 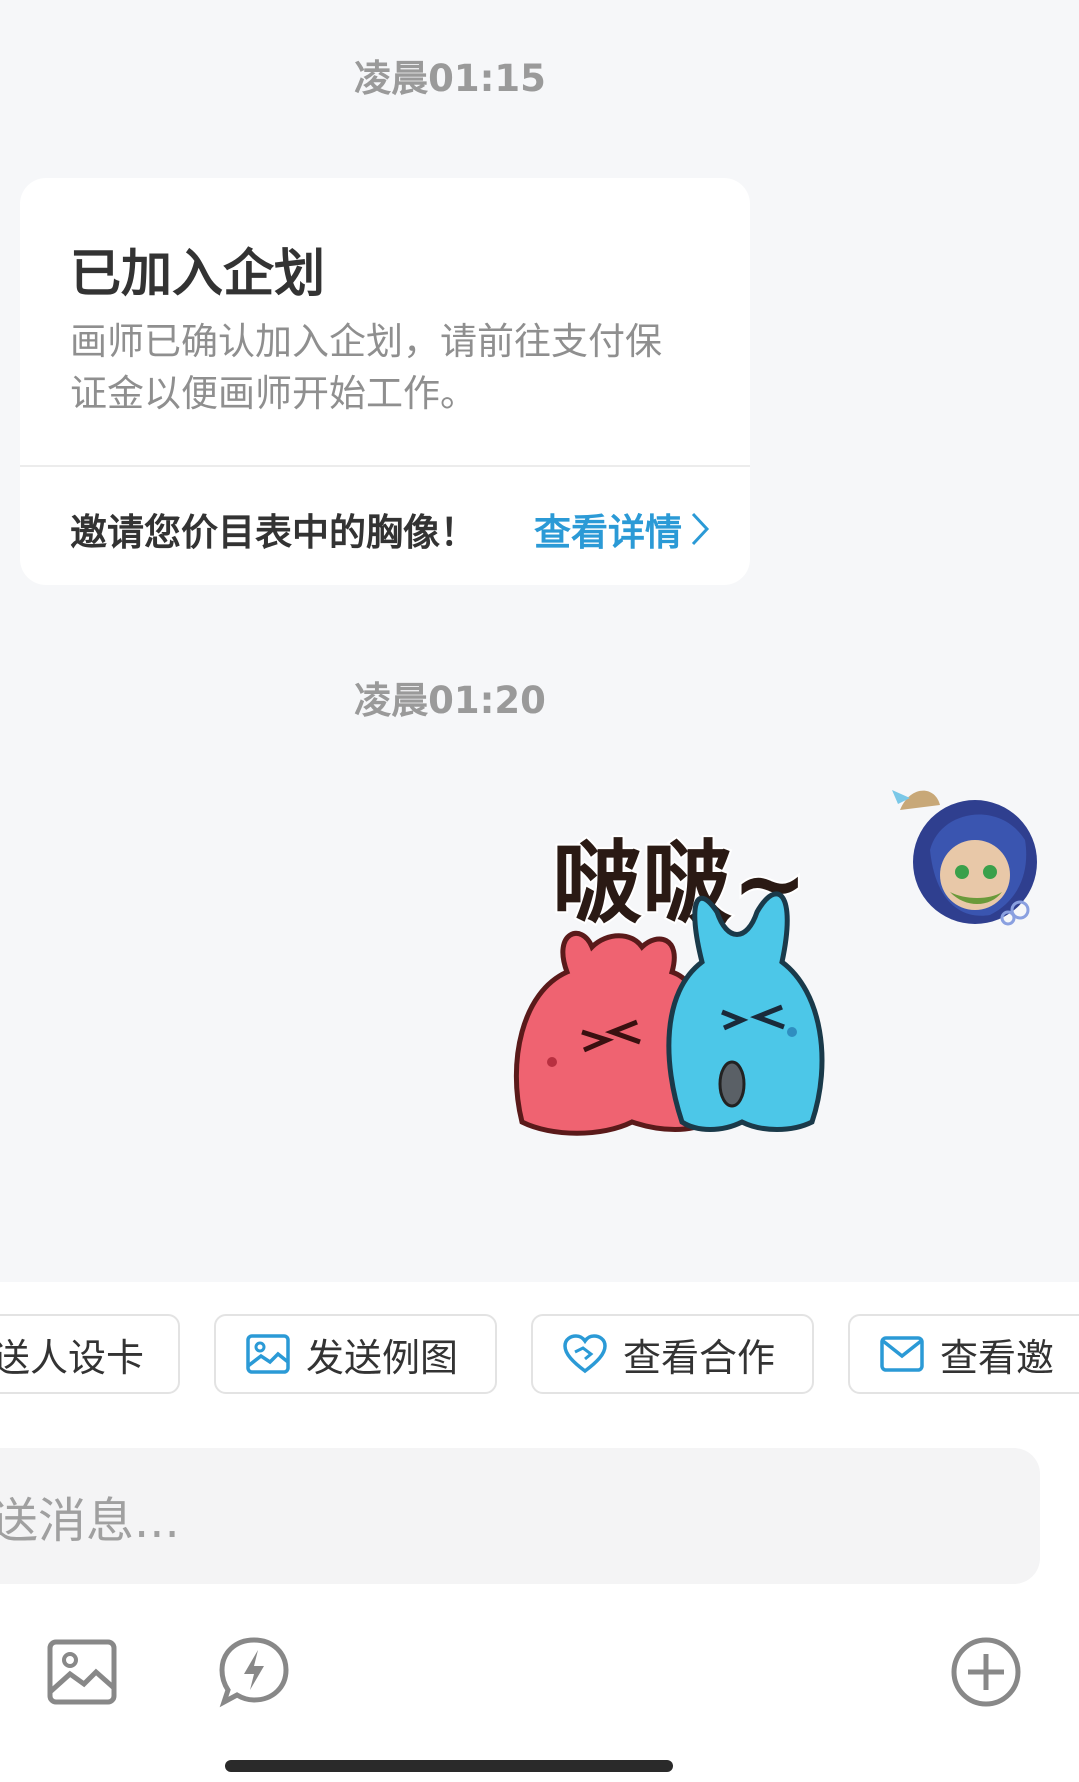 What do you see at coordinates (366, 367) in the screenshot?
I see `card-description: 画师已确认加入企划，请前往支付保证金以便画师开始工作。` at bounding box center [366, 367].